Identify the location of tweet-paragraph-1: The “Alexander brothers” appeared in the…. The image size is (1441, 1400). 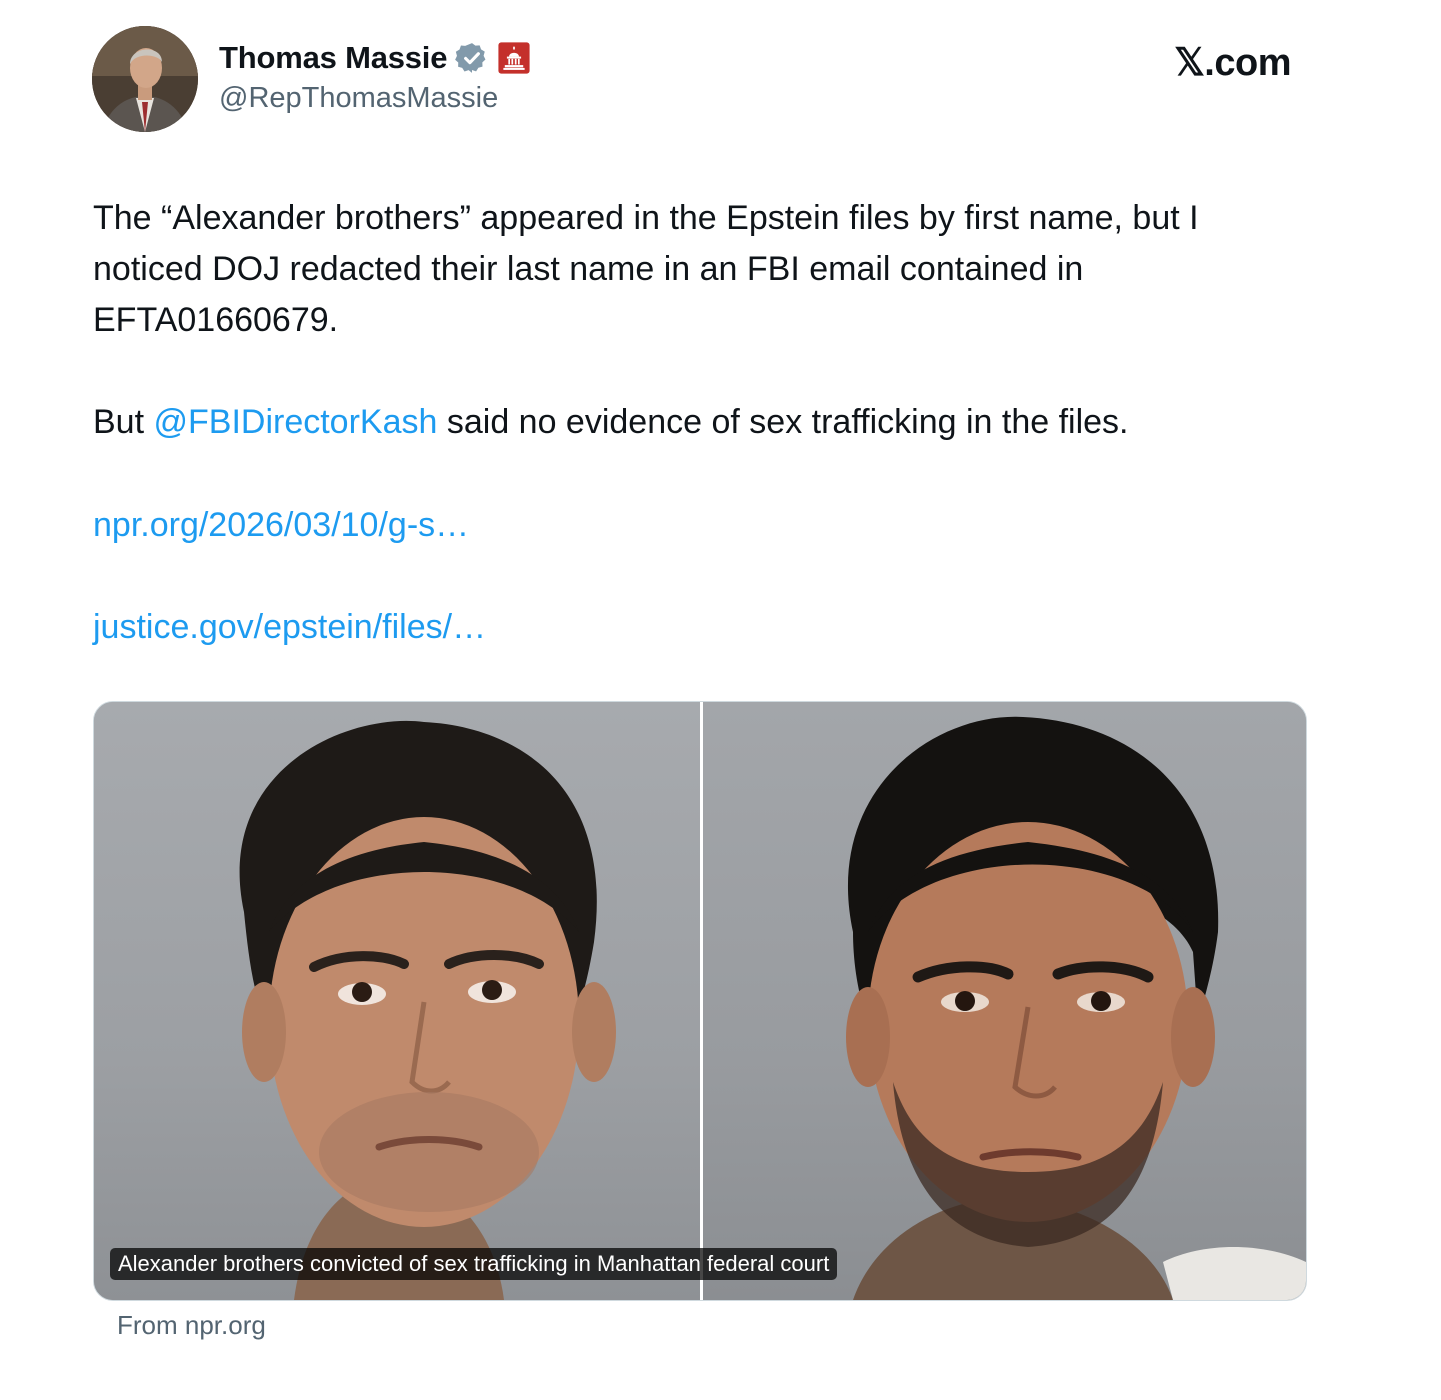
(646, 269).